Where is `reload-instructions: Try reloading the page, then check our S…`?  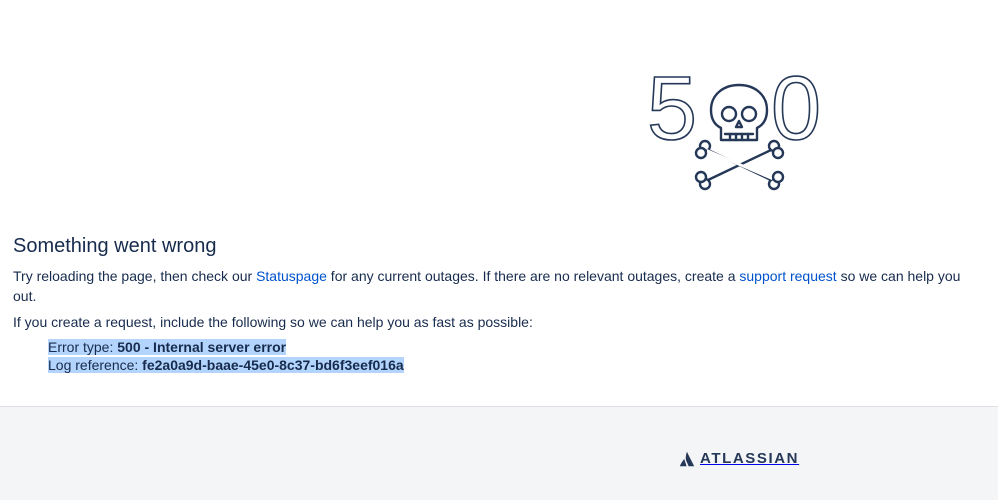
reload-instructions: Try reloading the page, then check our S… is located at coordinates (498, 286).